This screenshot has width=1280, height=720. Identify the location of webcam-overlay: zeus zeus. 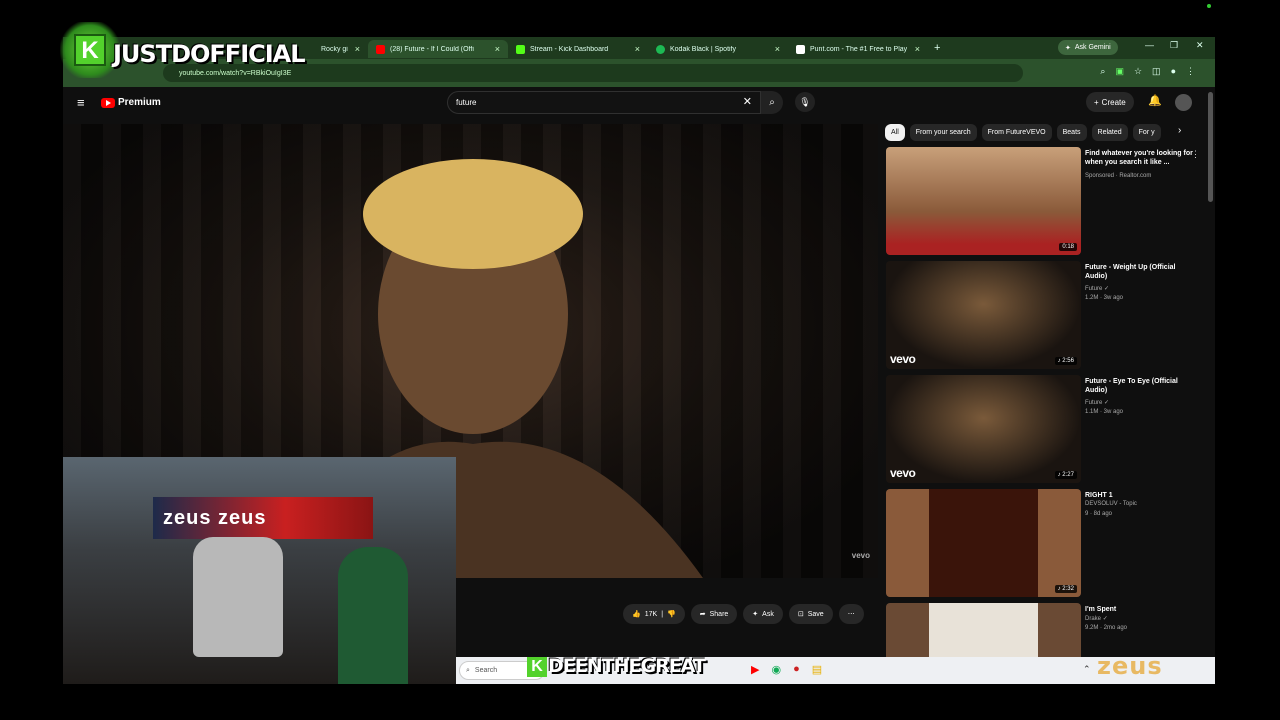
(259, 570).